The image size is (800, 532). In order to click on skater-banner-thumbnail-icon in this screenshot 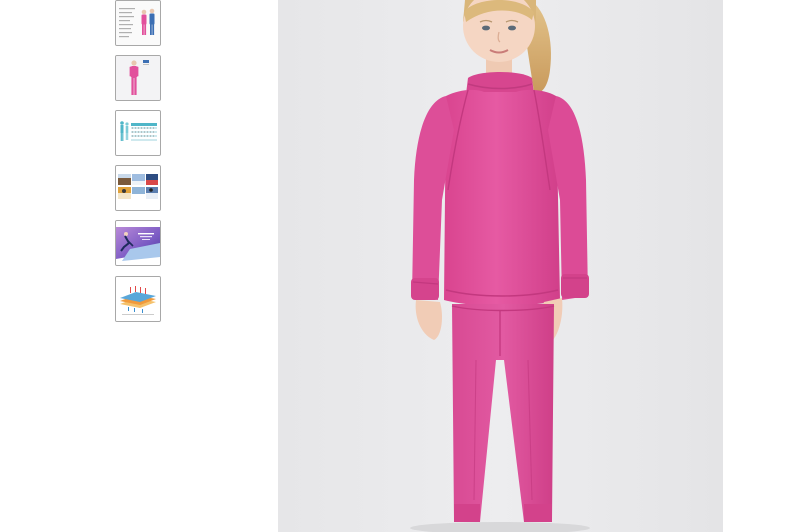, I will do `click(138, 243)`.